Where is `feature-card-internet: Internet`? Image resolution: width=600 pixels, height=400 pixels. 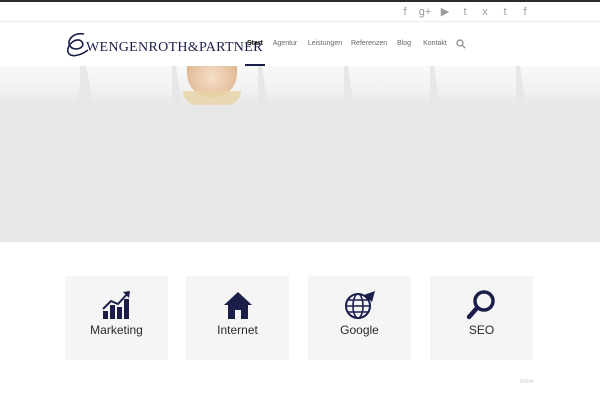 feature-card-internet: Internet is located at coordinates (237, 318).